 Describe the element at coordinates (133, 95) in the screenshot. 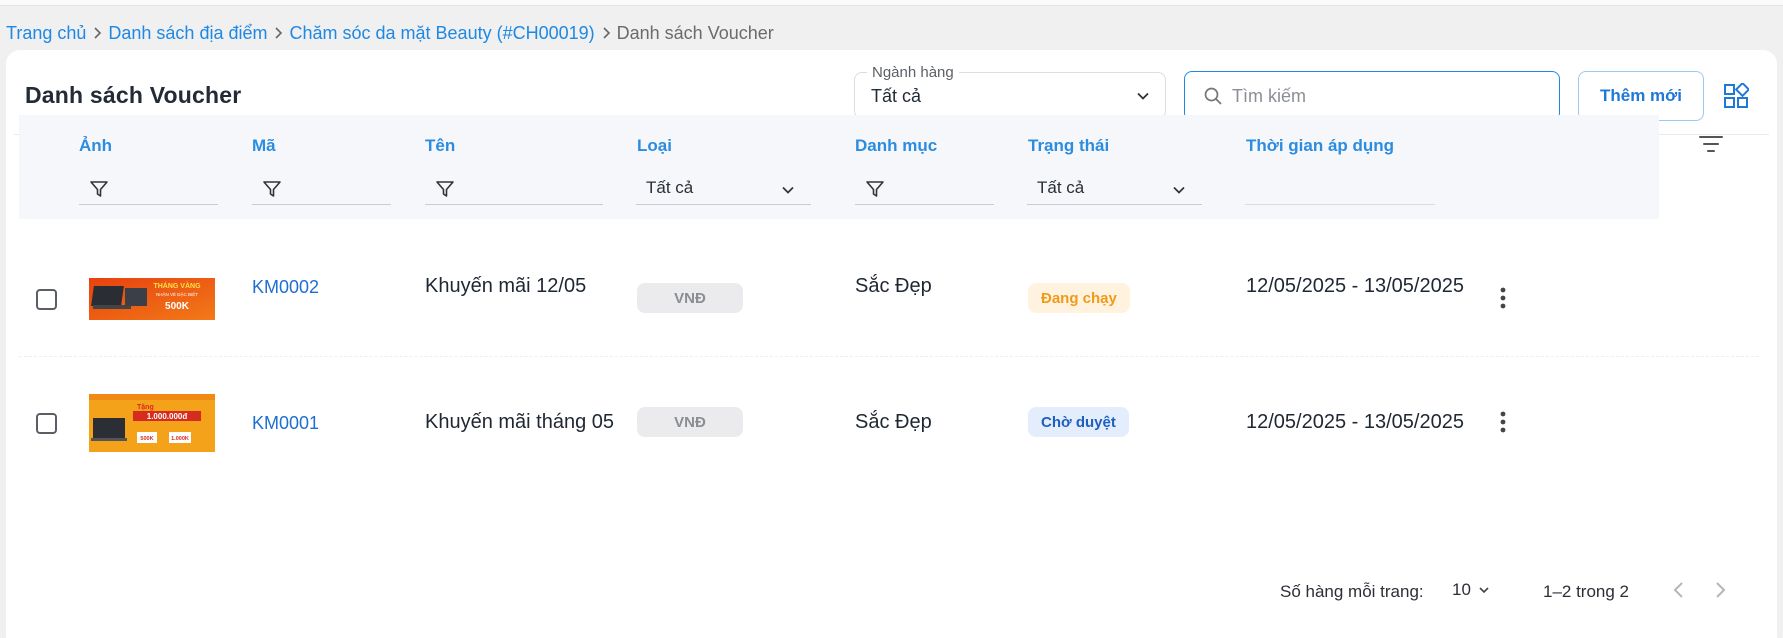

I see `page-title: Danh sách Voucher` at that location.